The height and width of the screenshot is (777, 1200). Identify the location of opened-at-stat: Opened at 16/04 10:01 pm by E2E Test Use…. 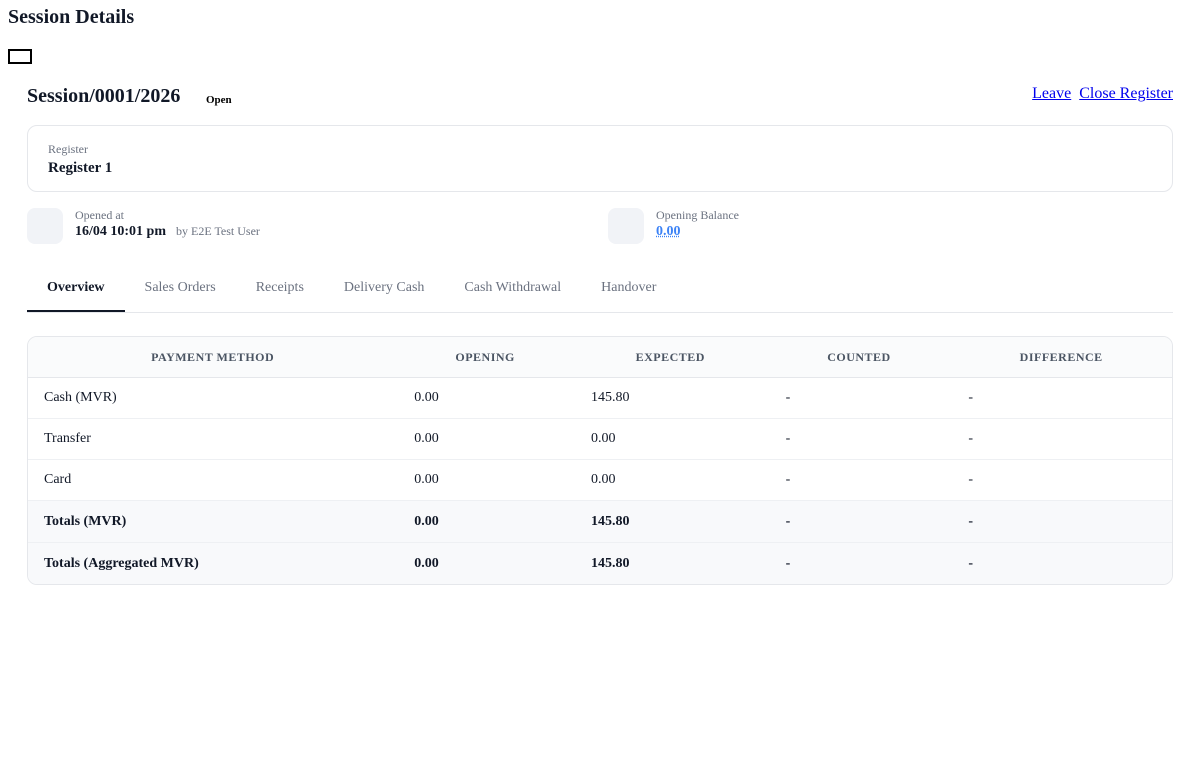
(143, 226).